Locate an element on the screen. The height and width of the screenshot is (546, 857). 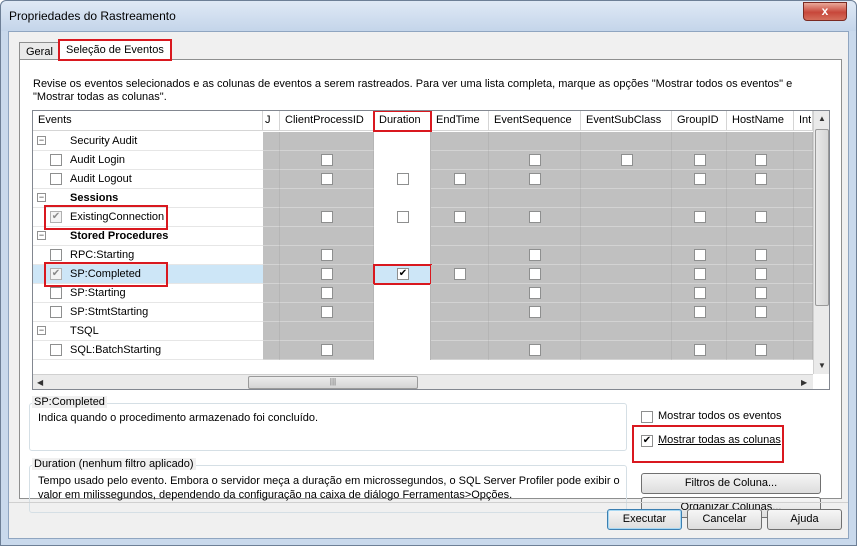
header-col-int: Int is located at coordinates (803, 121).